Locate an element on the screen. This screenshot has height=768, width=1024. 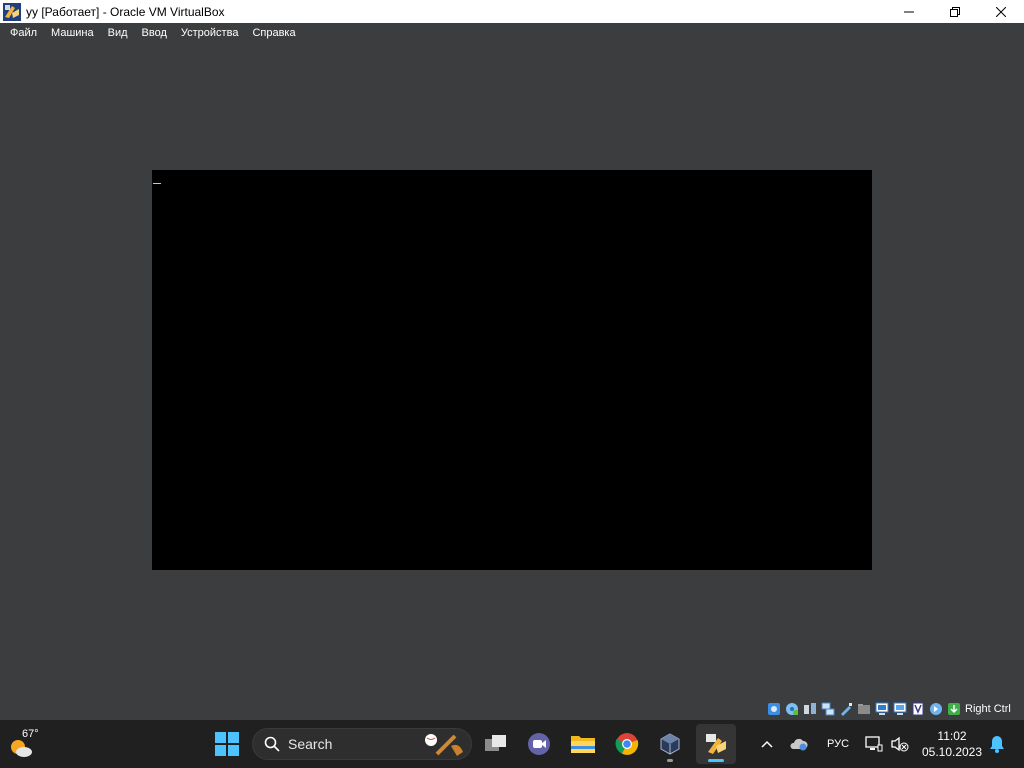
folder-icon is located at coordinates (583, 744).